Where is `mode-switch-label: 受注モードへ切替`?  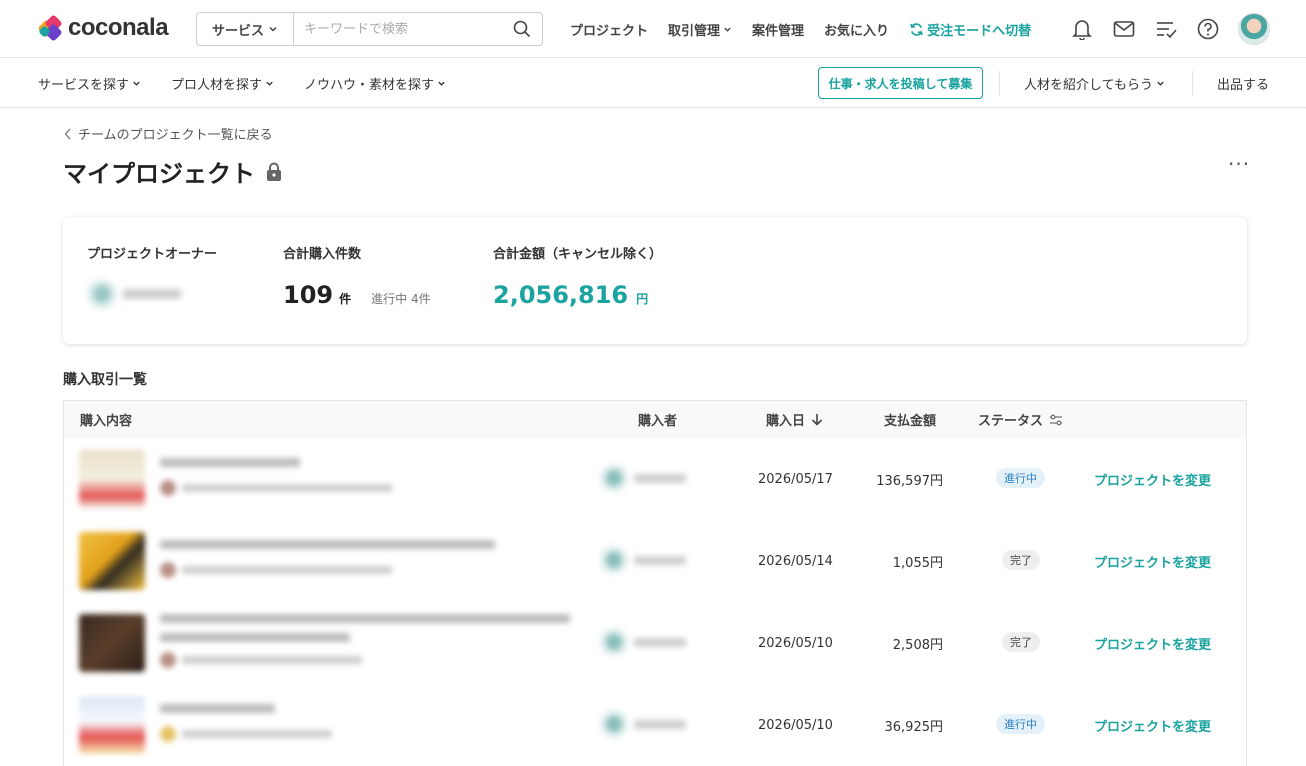 mode-switch-label: 受注モードへ切替 is located at coordinates (979, 31).